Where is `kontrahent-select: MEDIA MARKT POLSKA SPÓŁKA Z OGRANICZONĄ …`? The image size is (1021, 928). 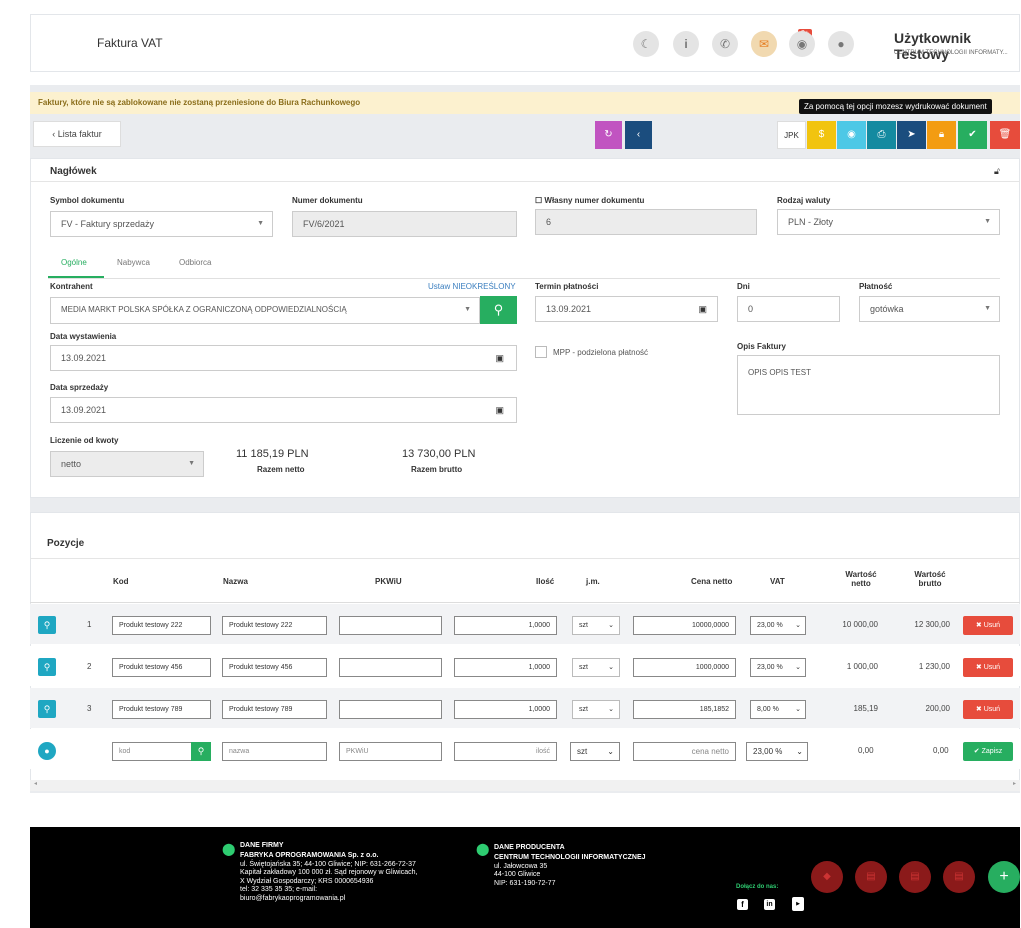 kontrahent-select: MEDIA MARKT POLSKA SPÓŁKA Z OGRANICZONĄ … is located at coordinates (265, 310).